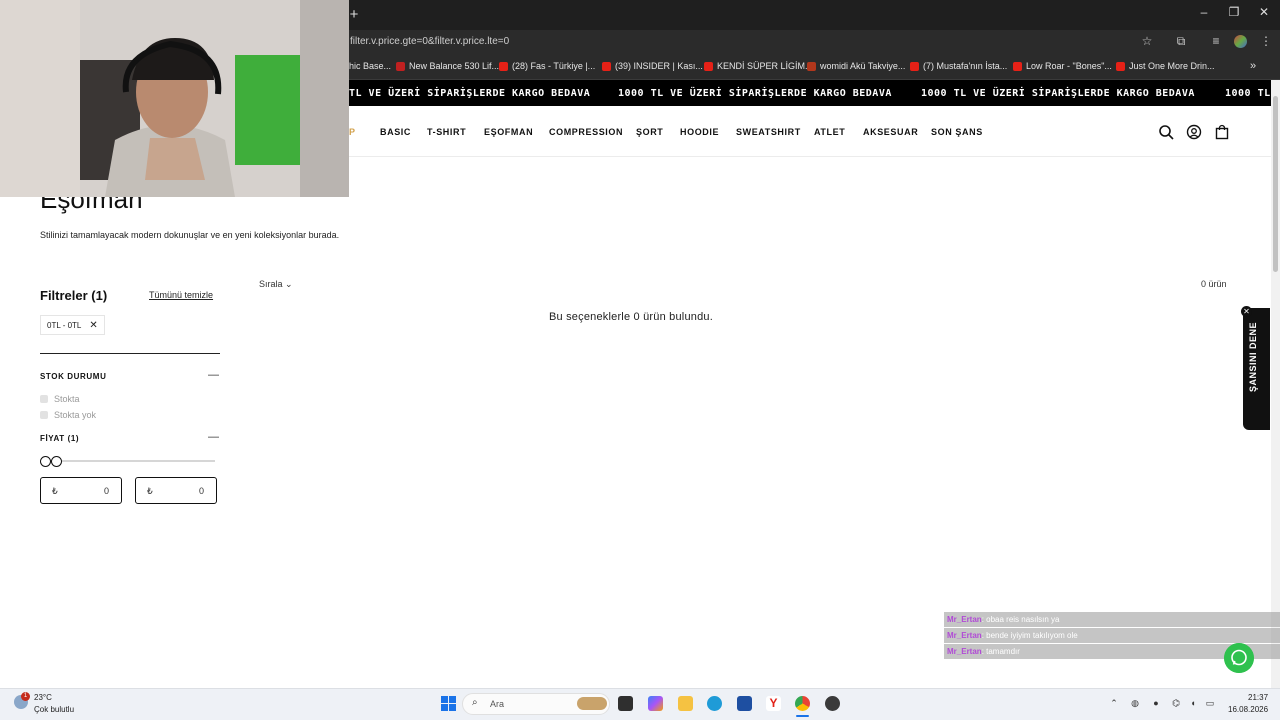 The image size is (1280, 720). Describe the element at coordinates (271, 284) in the screenshot. I see `sort-label: Sırala` at that location.